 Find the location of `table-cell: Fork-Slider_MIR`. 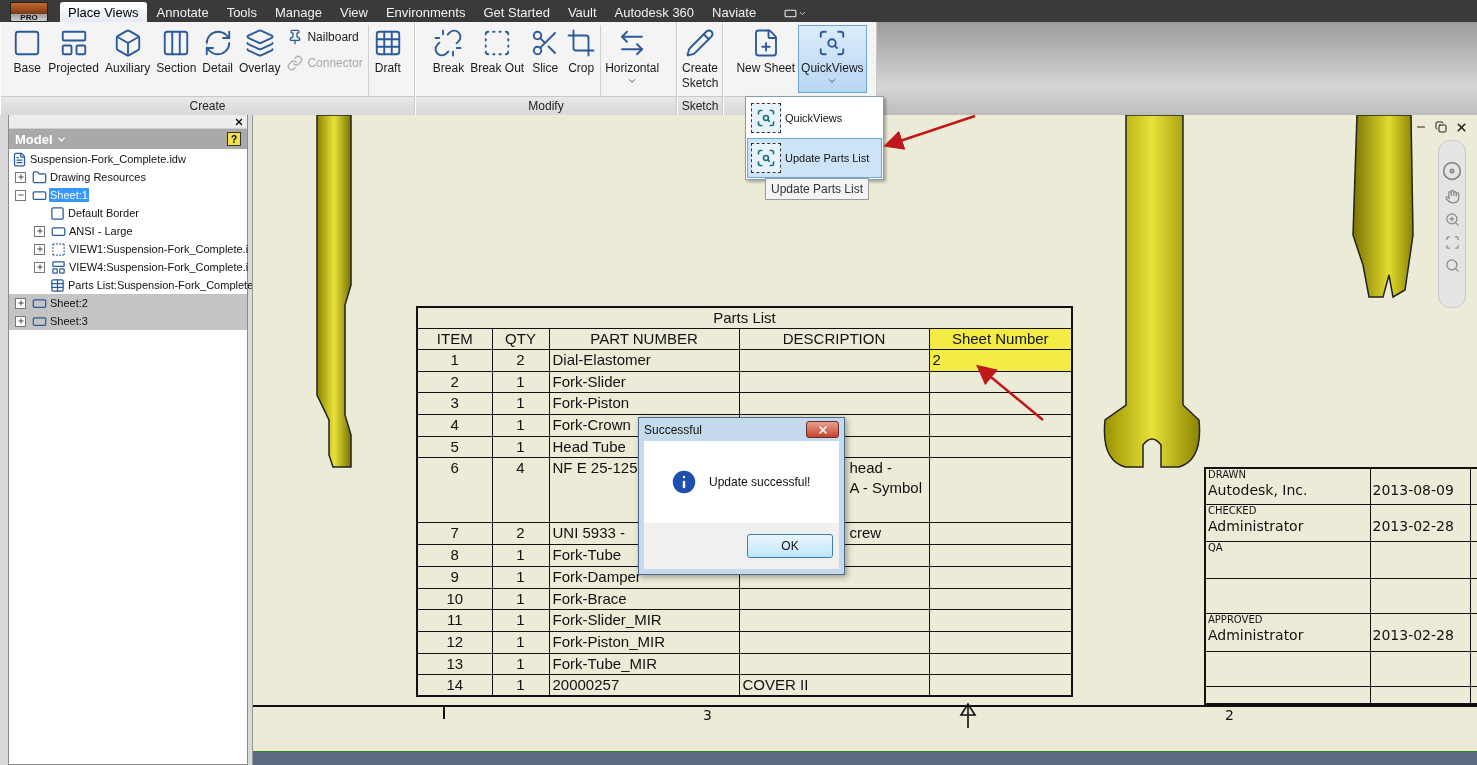

table-cell: Fork-Slider_MIR is located at coordinates (644, 620).